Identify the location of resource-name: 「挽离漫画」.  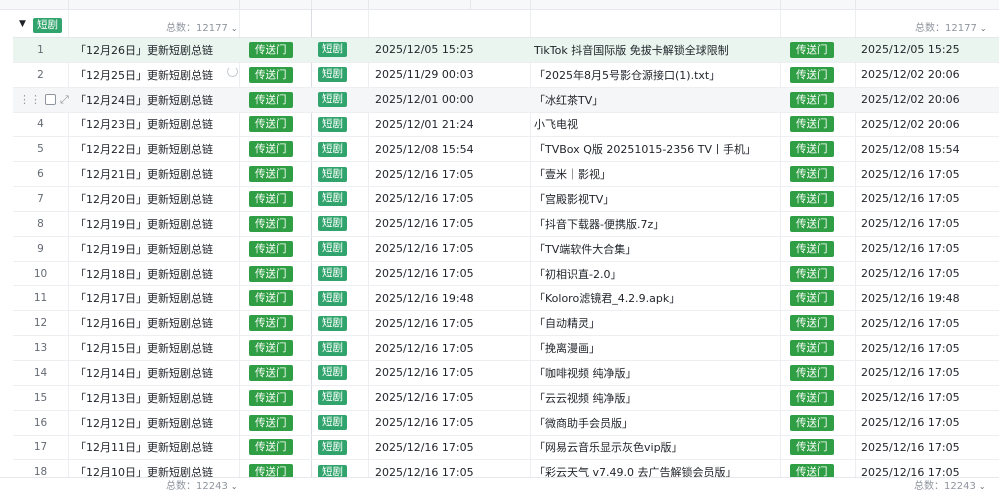
(664, 348).